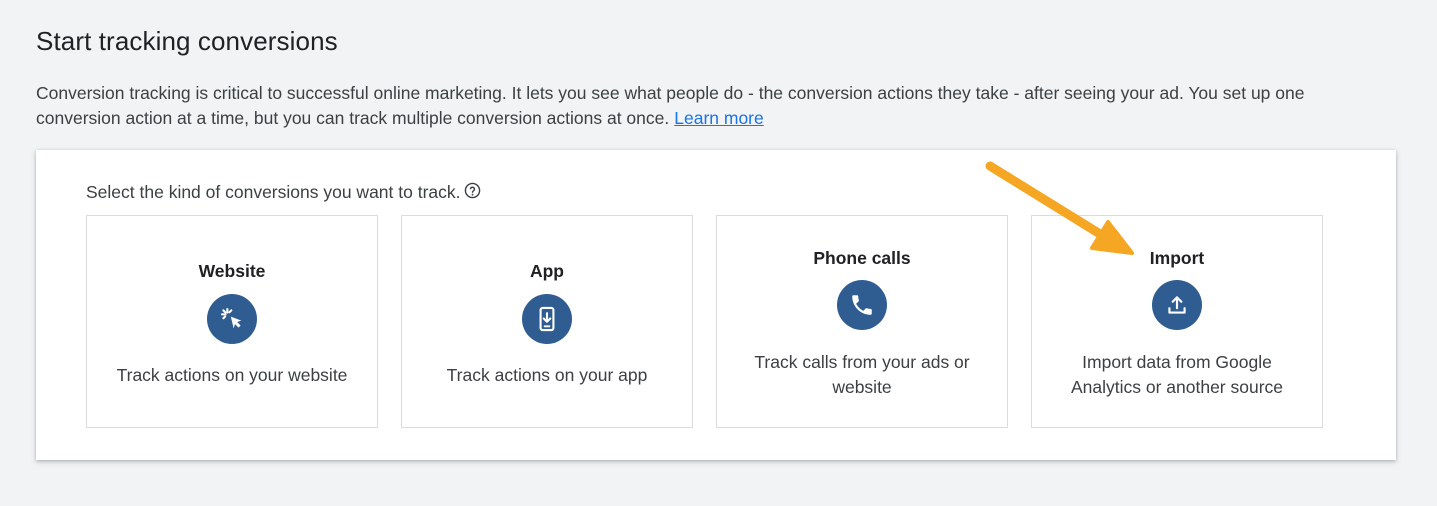 The image size is (1437, 506). What do you see at coordinates (472, 190) in the screenshot?
I see `help-icon` at bounding box center [472, 190].